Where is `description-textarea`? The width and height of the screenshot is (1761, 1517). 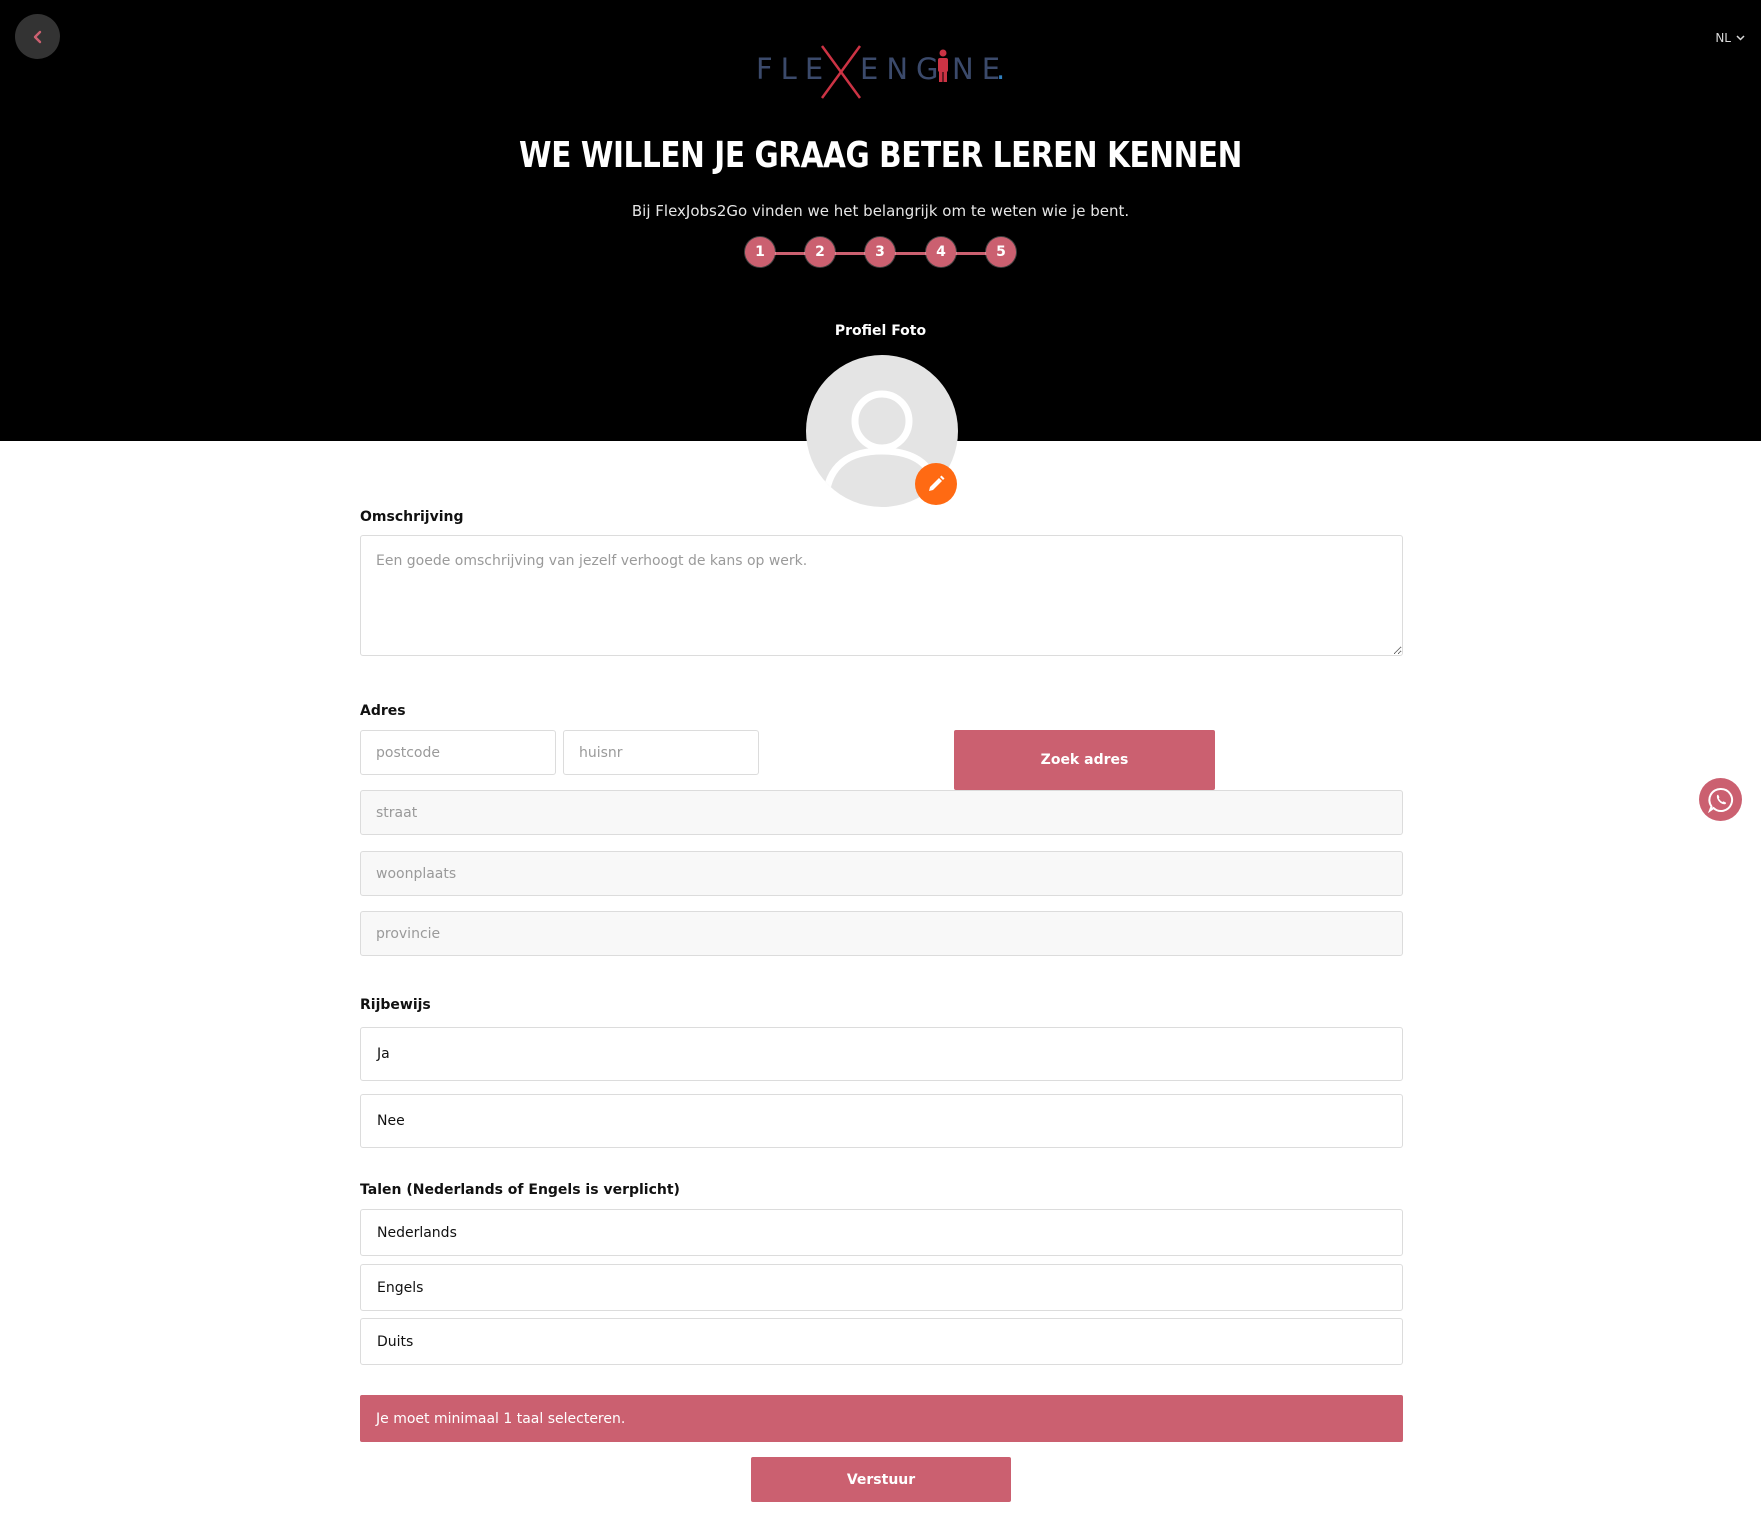 description-textarea is located at coordinates (881, 595).